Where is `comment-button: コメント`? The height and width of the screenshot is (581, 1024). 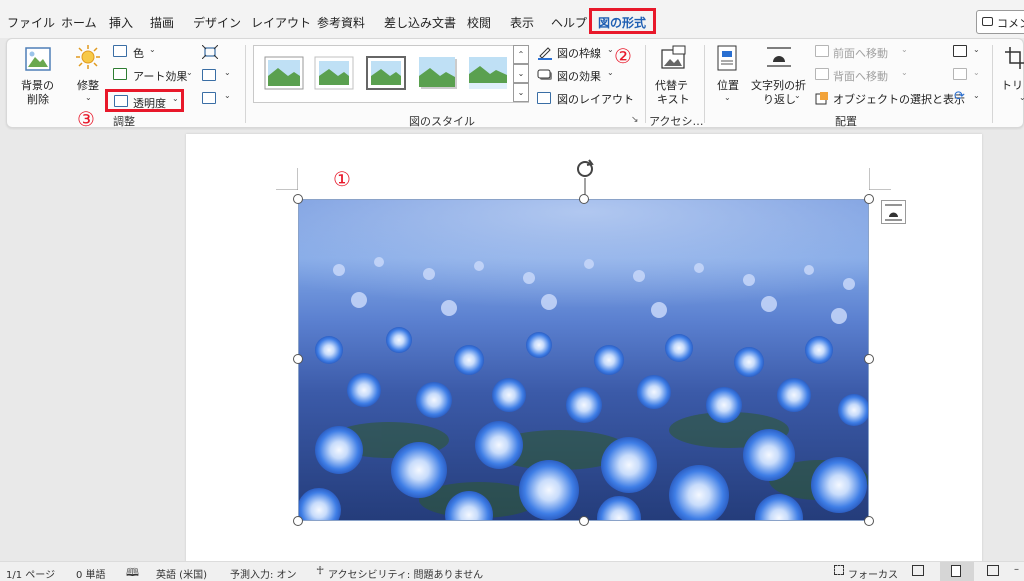 comment-button: コメント is located at coordinates (1000, 22).